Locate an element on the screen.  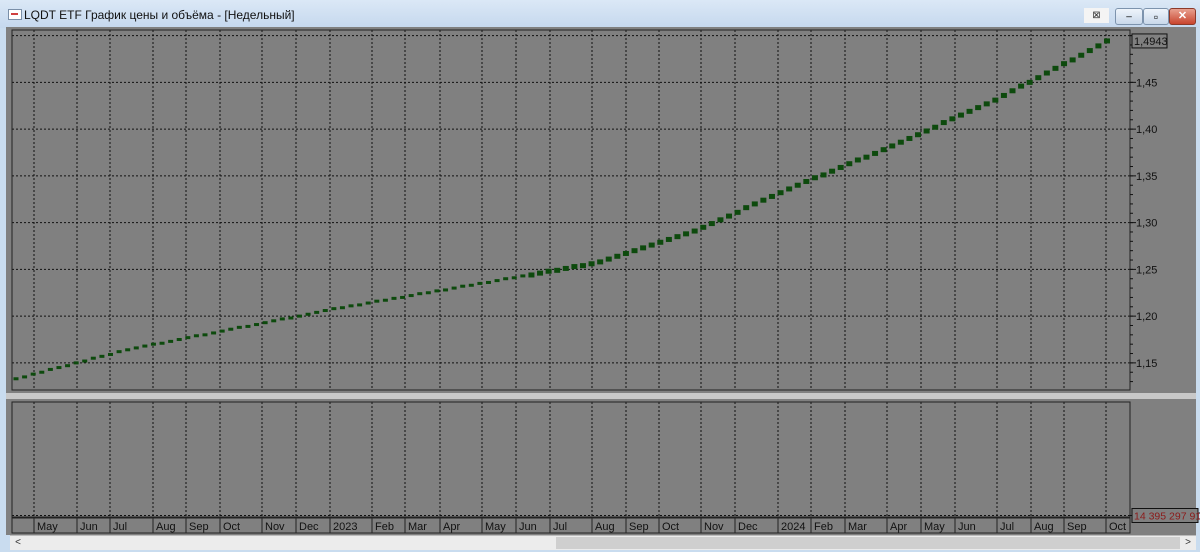
month-label: Nov is located at coordinates (714, 527).